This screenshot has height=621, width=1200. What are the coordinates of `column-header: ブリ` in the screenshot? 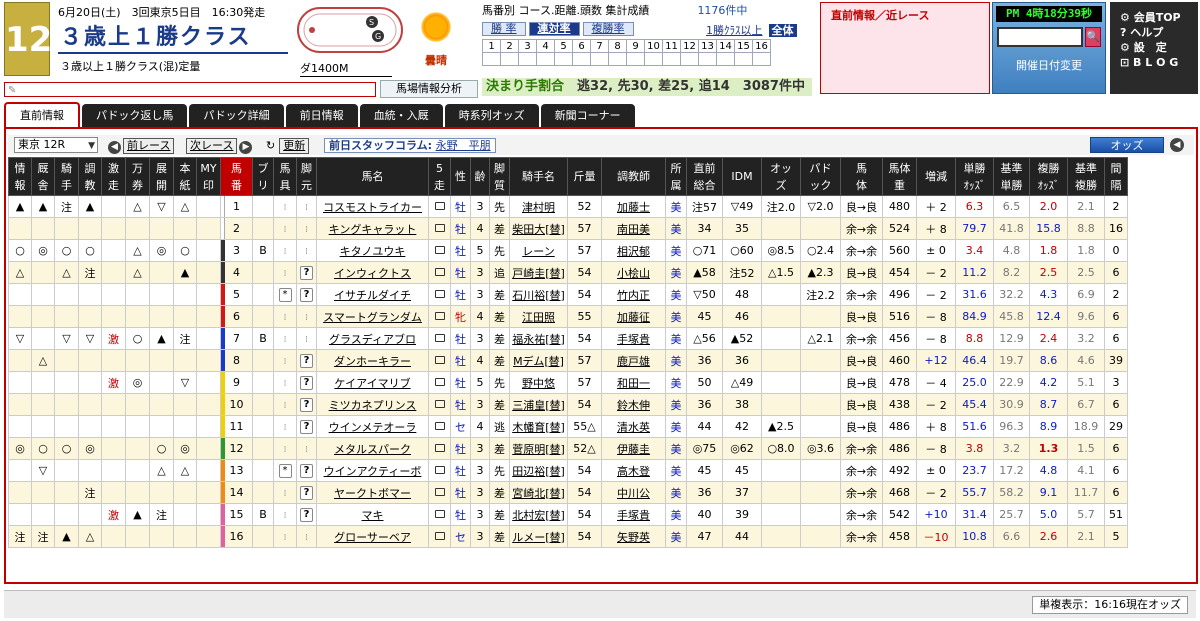 It's located at (263, 176).